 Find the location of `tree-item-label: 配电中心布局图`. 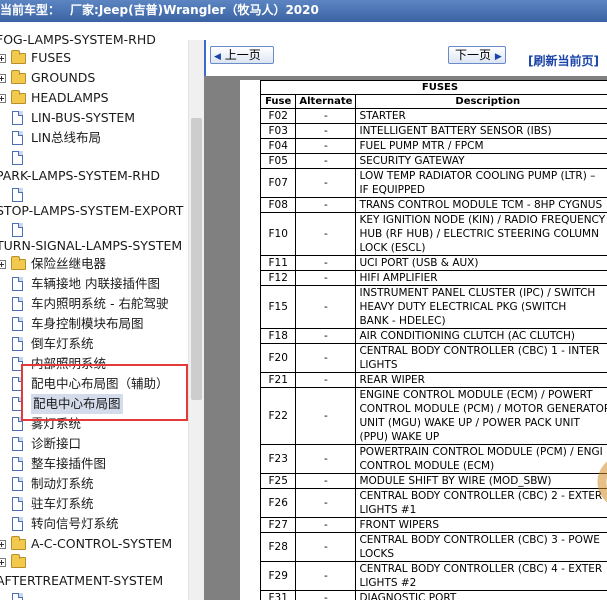

tree-item-label: 配电中心布局图 is located at coordinates (77, 404).